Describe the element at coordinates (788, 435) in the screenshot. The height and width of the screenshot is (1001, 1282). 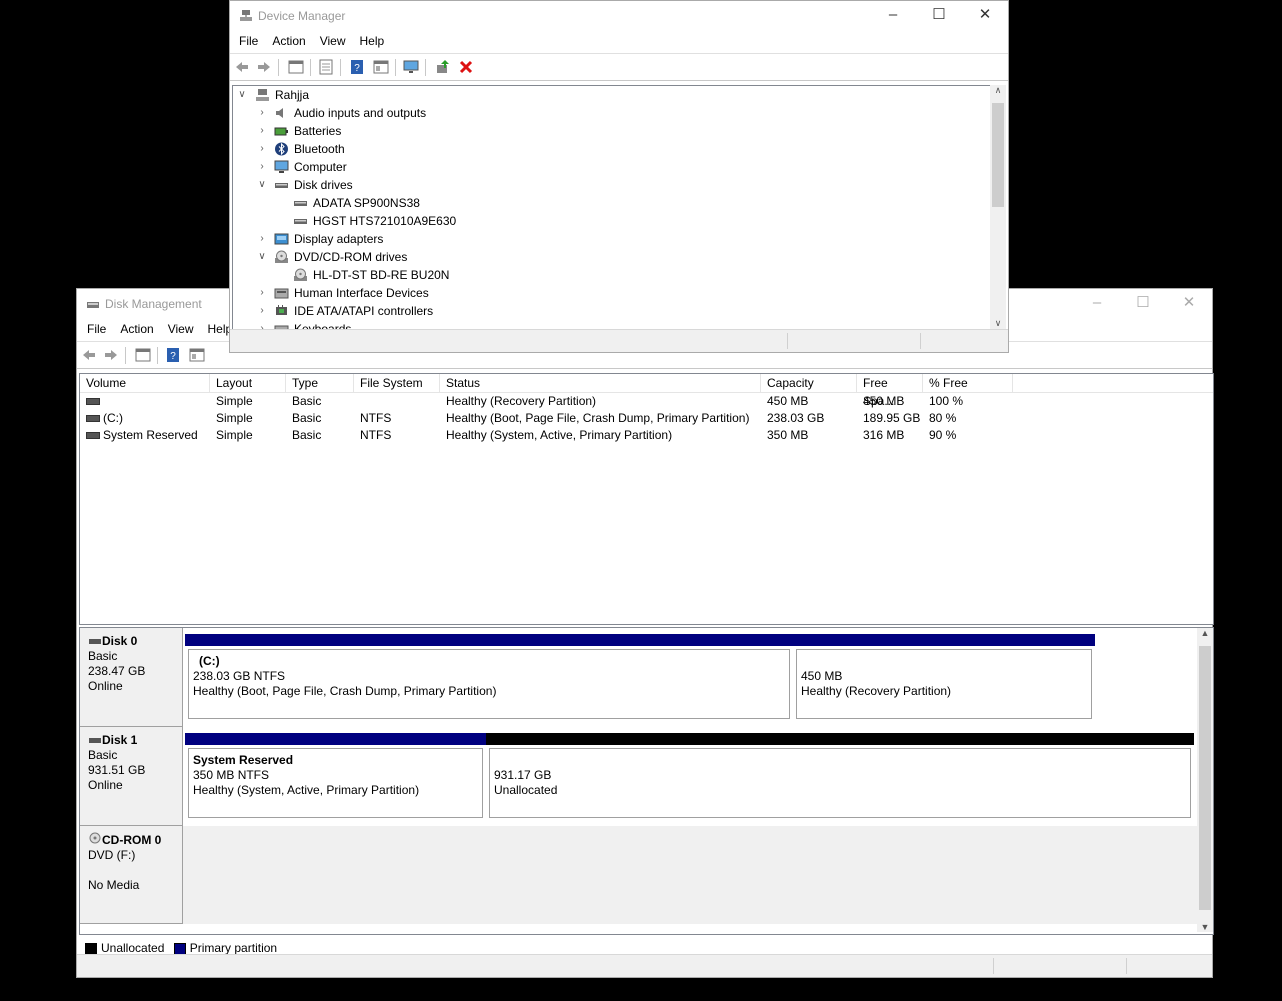
I see `cell-capacity: 350 MB` at that location.